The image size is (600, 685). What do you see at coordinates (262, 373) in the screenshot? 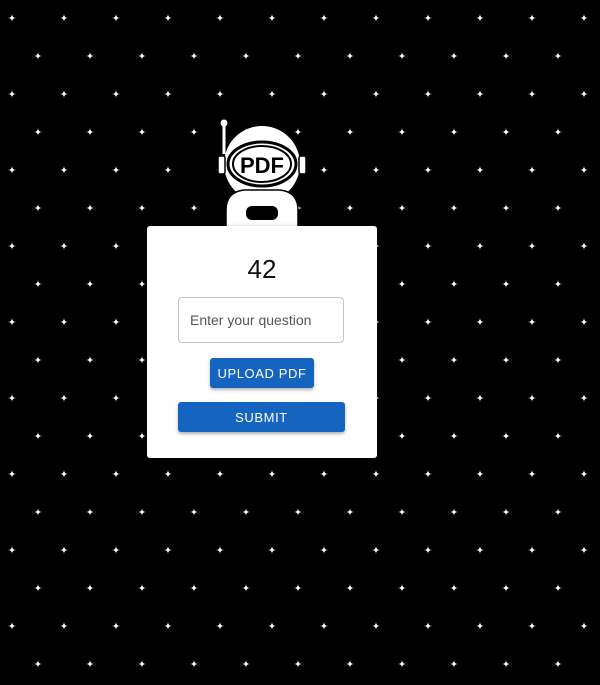
I see `upload-pdf-button: UPLOAD PDF` at bounding box center [262, 373].